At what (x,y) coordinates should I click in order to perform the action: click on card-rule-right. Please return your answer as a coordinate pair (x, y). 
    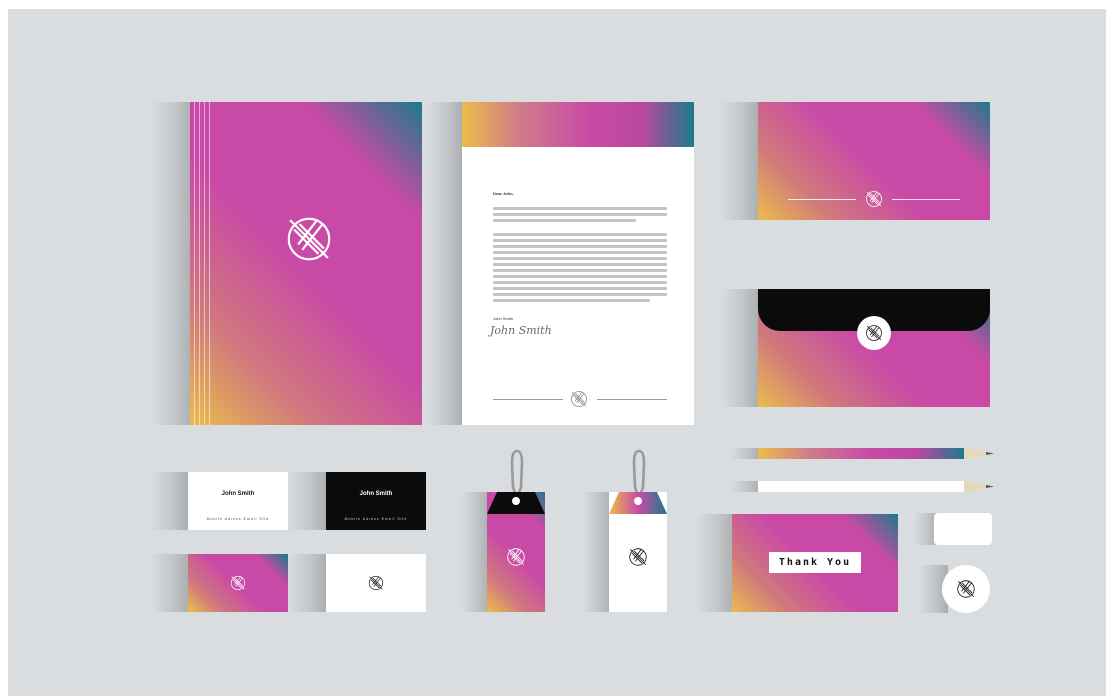
    Looking at the image, I should click on (926, 199).